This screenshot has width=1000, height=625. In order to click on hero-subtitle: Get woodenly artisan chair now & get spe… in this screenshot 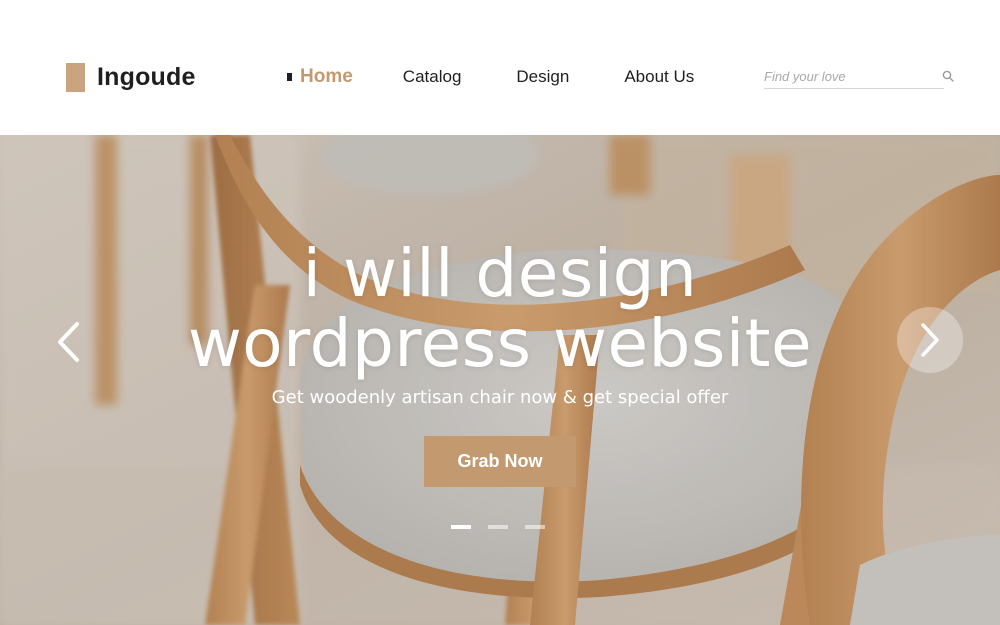, I will do `click(500, 397)`.